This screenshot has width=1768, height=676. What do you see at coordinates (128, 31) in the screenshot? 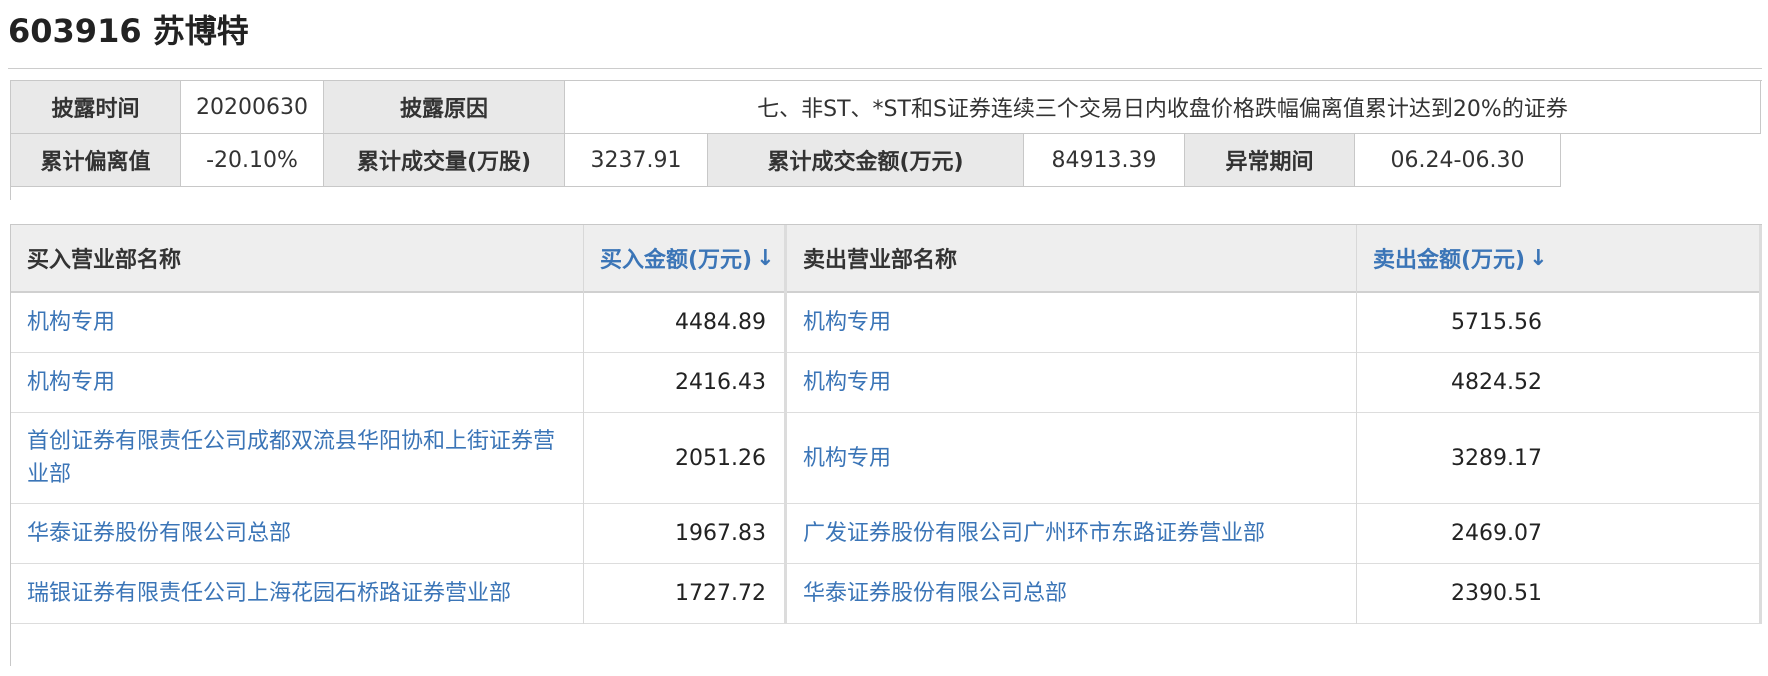
I see `page-title: 603916 苏博特` at bounding box center [128, 31].